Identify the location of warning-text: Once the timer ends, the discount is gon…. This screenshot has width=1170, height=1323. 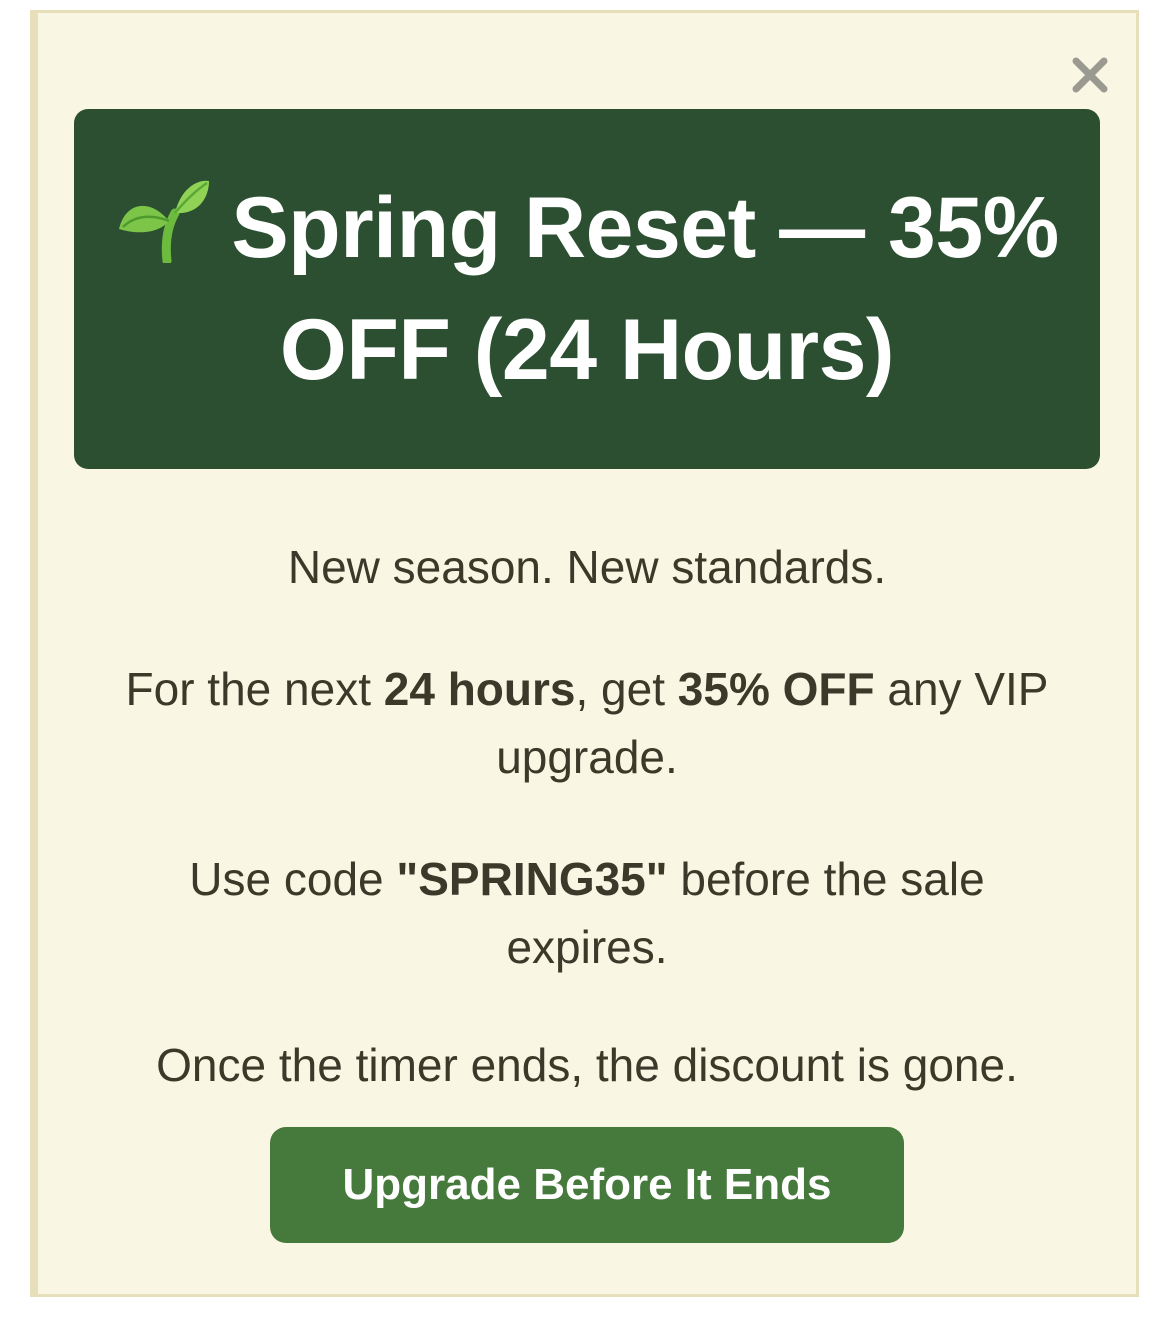
(587, 1065).